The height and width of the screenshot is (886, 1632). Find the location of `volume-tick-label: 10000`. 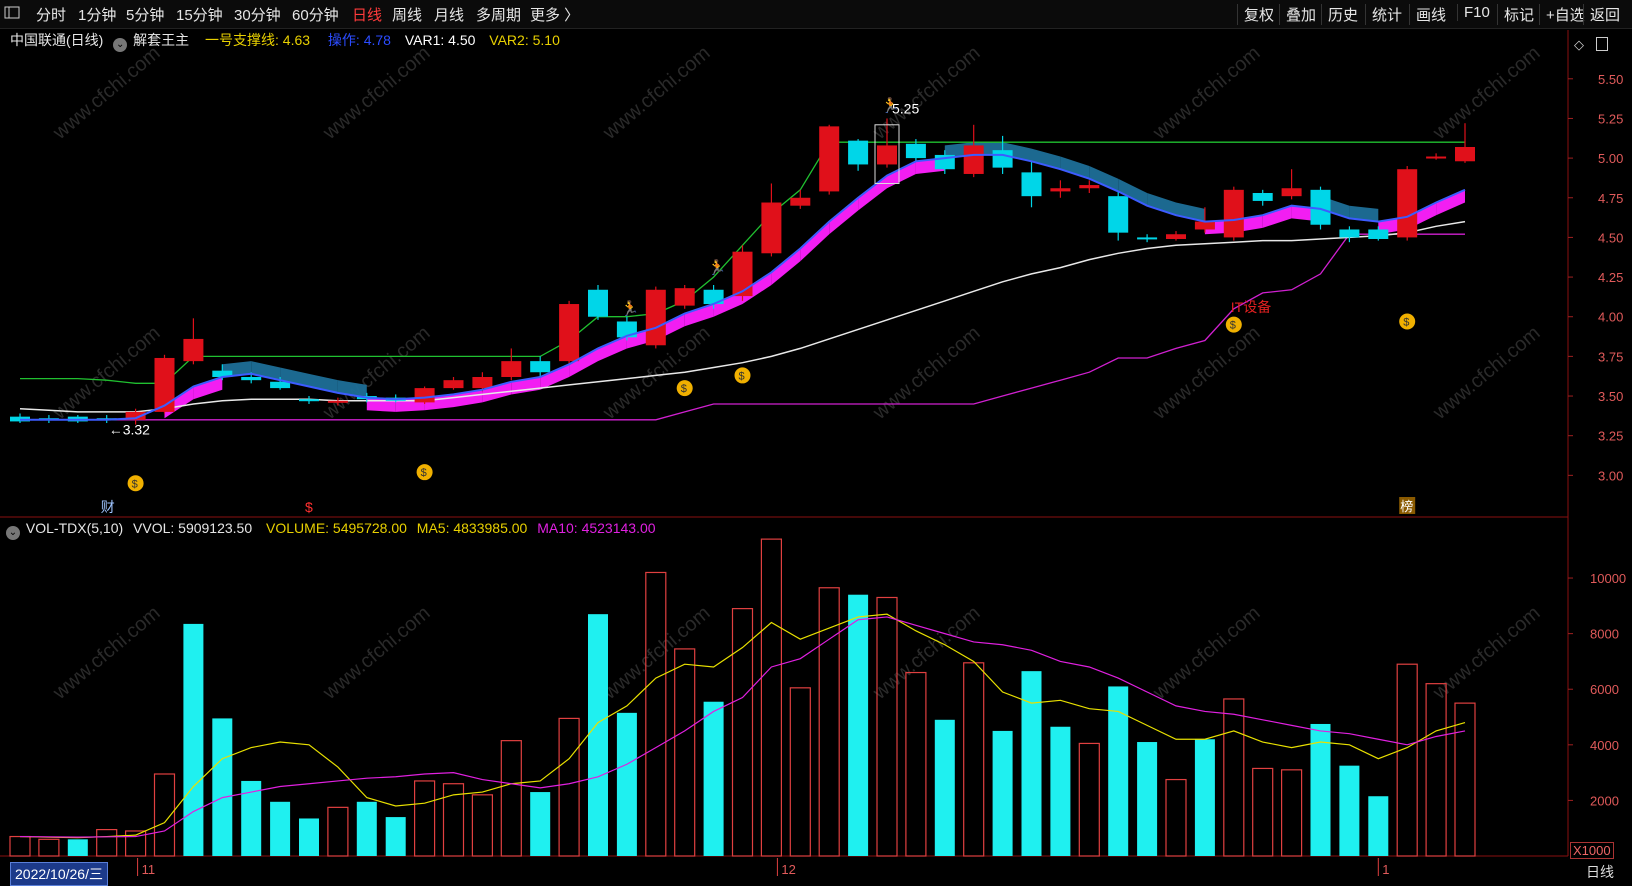

volume-tick-label: 10000 is located at coordinates (1608, 578).